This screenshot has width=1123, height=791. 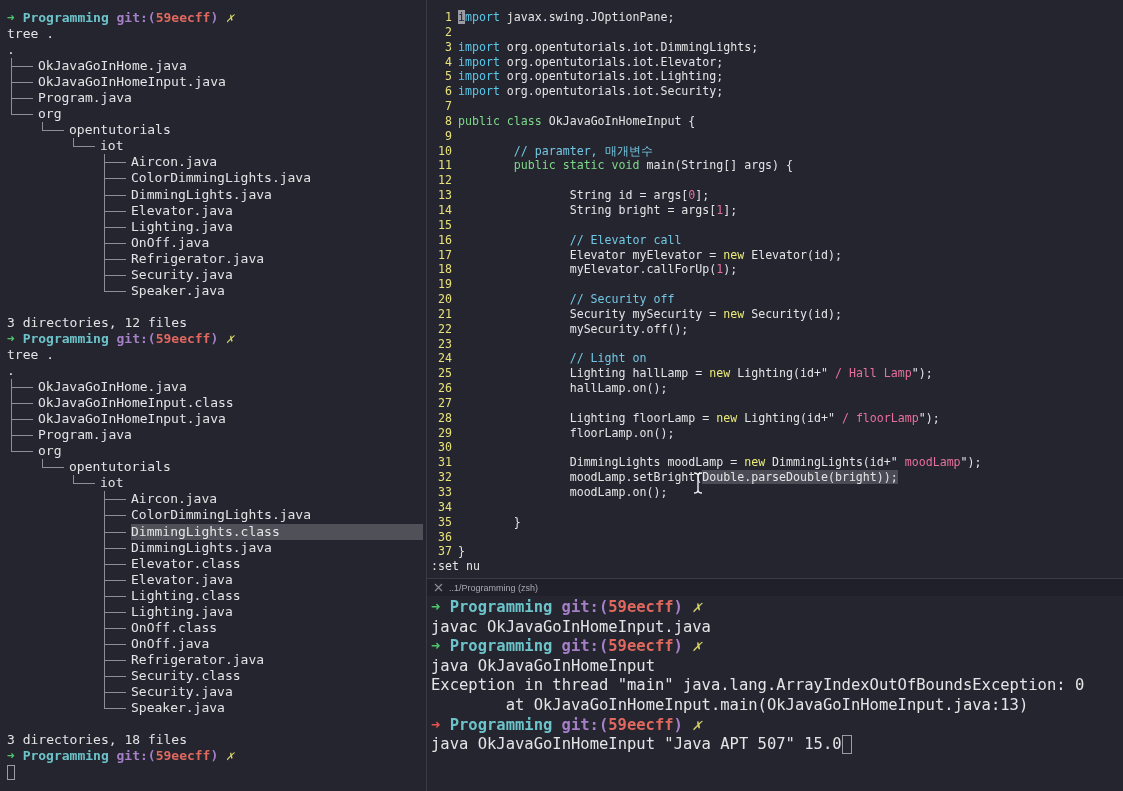 I want to click on code-line: // Light on, so click(x=607, y=359).